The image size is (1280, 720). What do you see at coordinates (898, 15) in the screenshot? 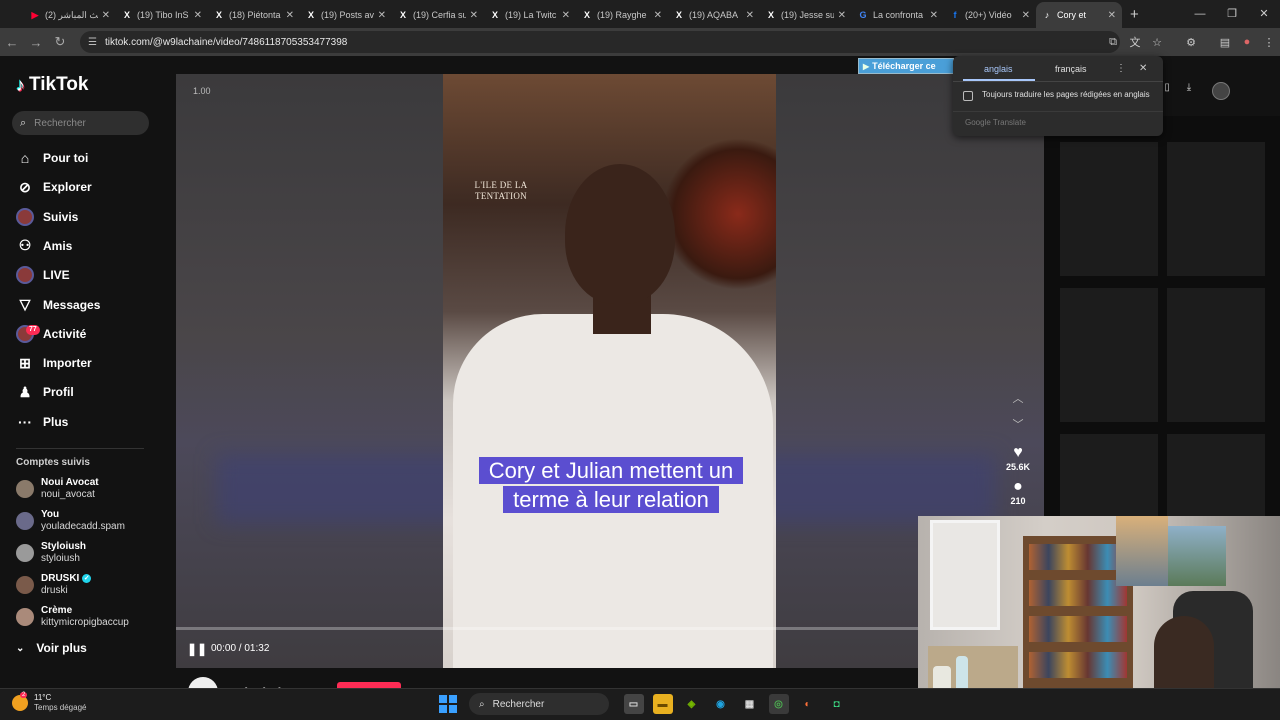
I see `browser-tab: G La confronta ✕` at bounding box center [898, 15].